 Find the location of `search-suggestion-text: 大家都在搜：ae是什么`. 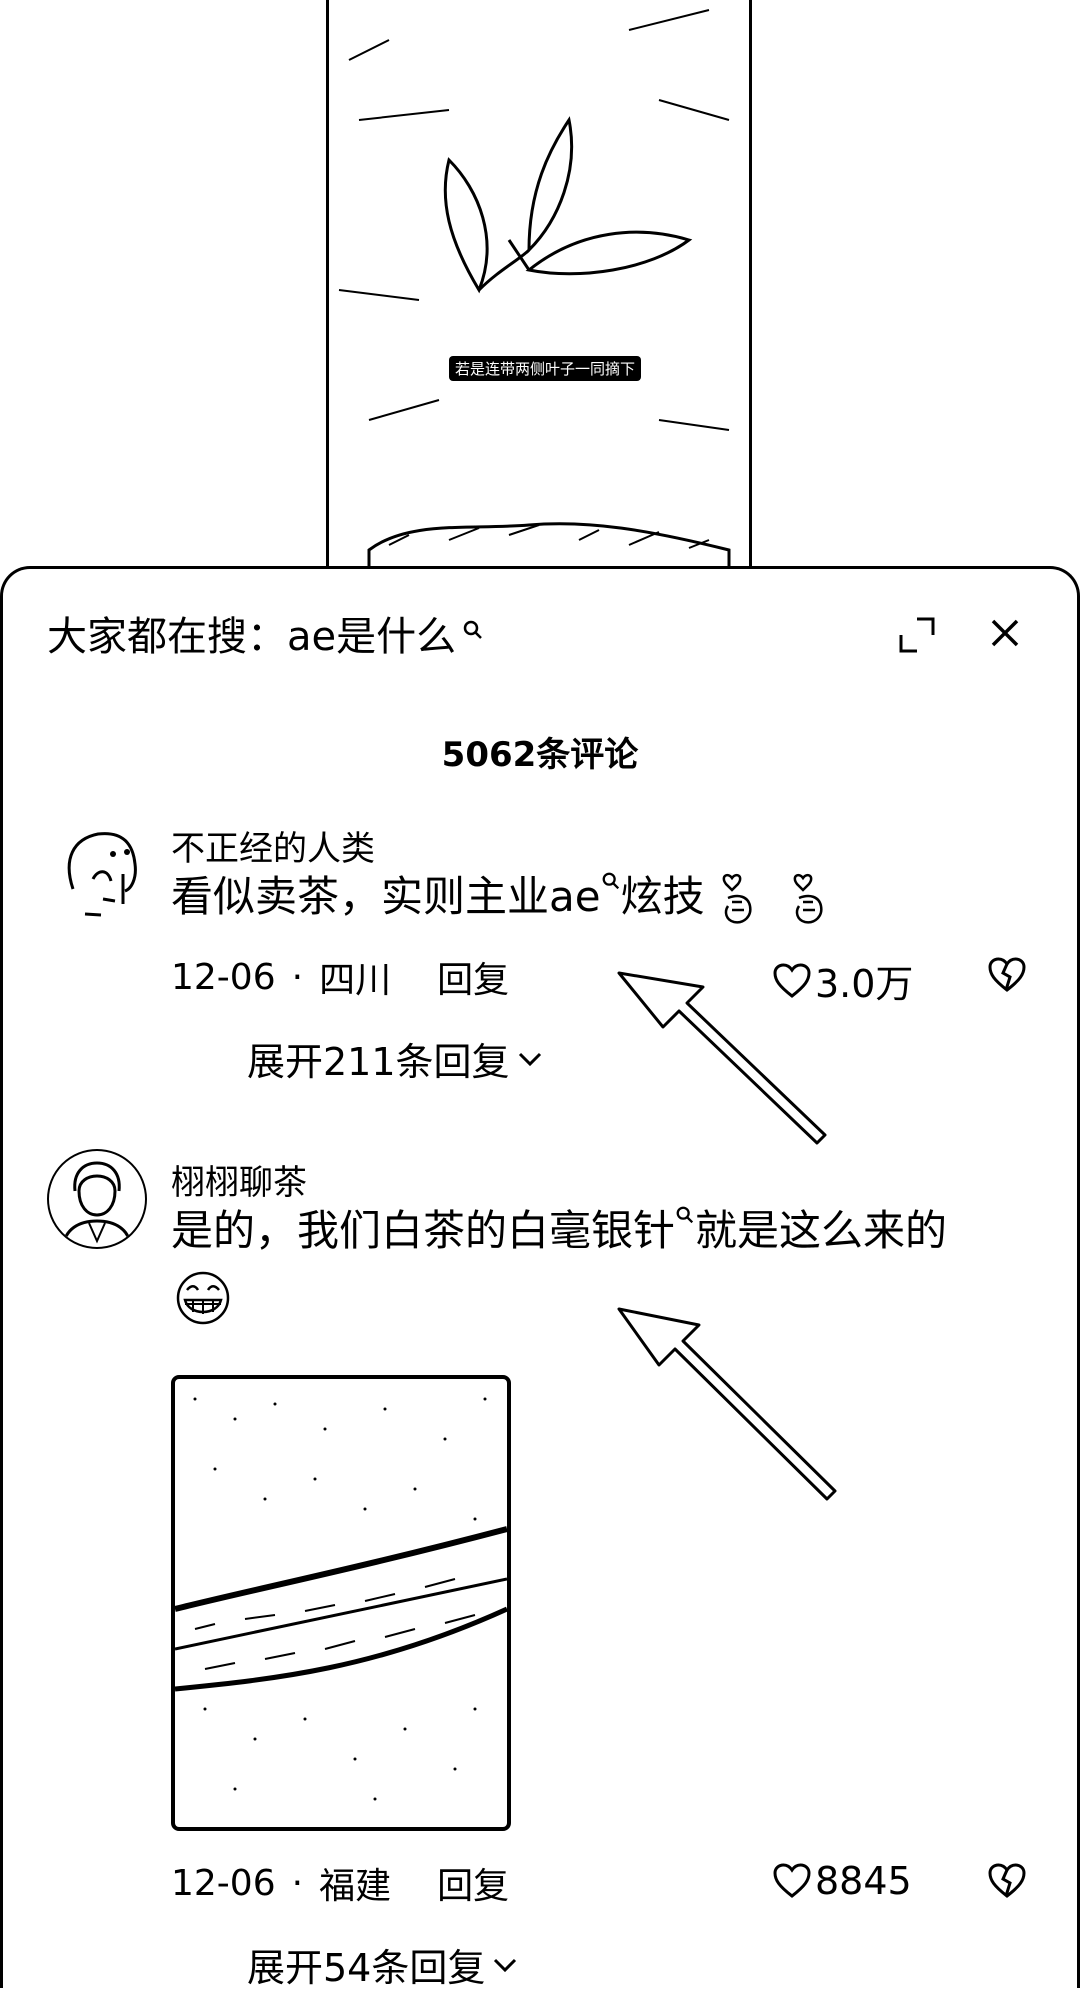

search-suggestion-text: 大家都在搜：ae是什么 is located at coordinates (252, 637).